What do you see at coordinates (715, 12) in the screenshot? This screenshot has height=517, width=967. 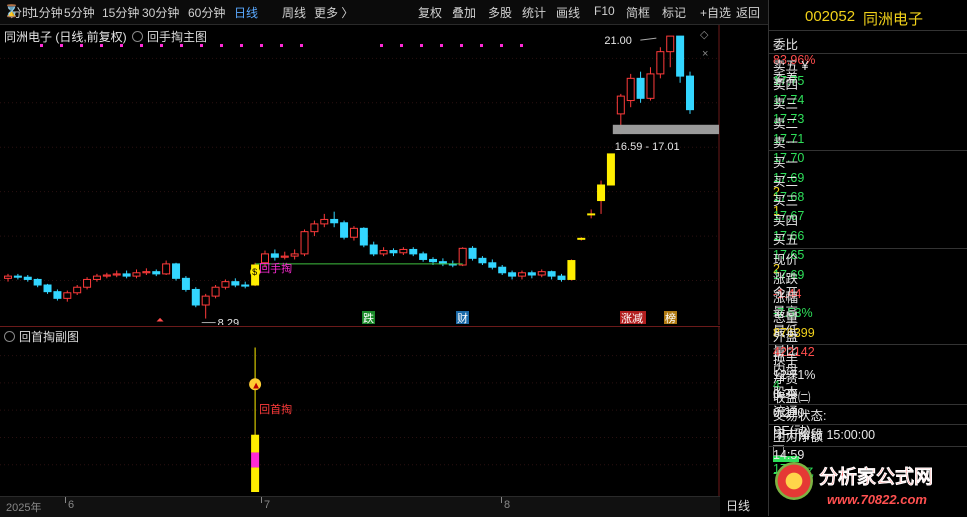 I see `toolbar-action-8: +自选` at bounding box center [715, 12].